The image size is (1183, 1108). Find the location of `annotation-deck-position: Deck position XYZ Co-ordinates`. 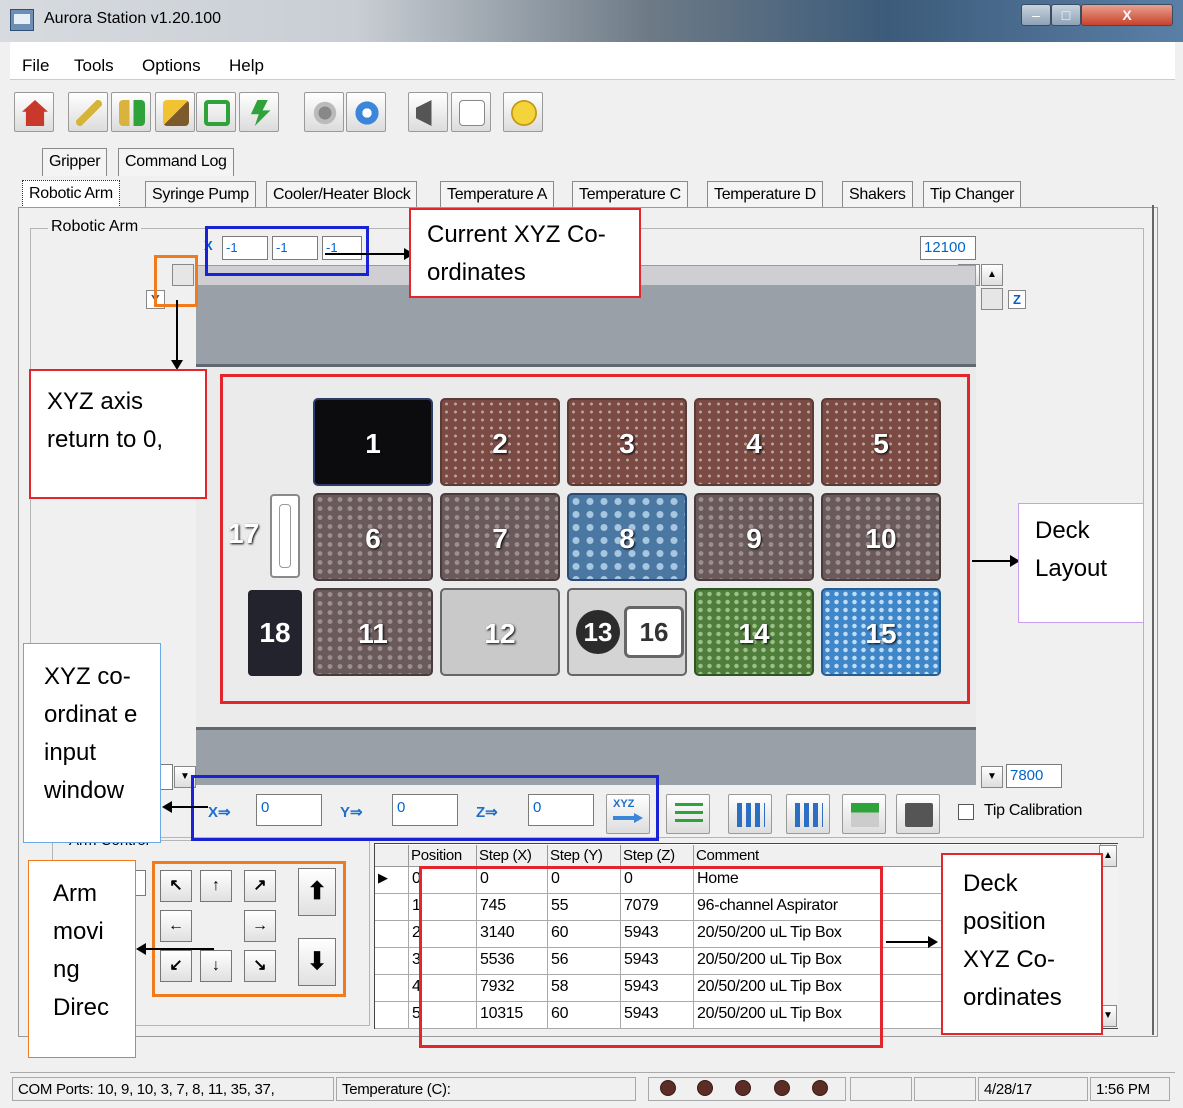

annotation-deck-position: Deck position XYZ Co-ordinates is located at coordinates (1022, 944).